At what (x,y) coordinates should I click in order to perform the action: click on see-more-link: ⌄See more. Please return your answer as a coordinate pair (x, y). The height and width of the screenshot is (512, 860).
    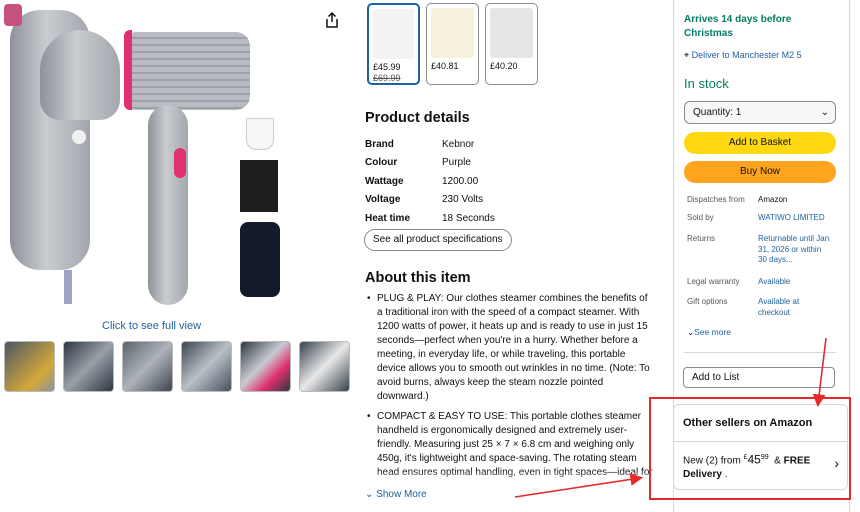
    Looking at the image, I should click on (709, 332).